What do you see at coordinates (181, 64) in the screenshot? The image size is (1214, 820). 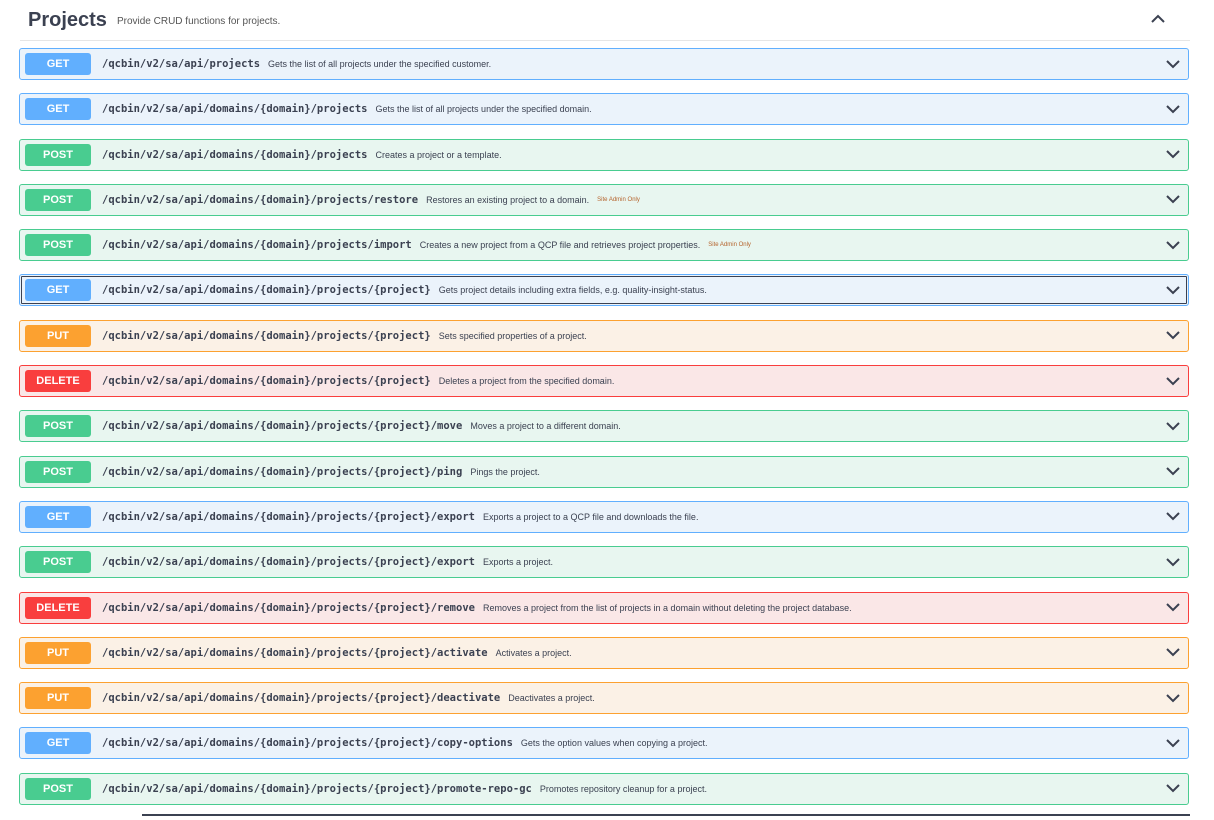 I see `endpoint-path: /qcbin/v2/sa/api/projects` at bounding box center [181, 64].